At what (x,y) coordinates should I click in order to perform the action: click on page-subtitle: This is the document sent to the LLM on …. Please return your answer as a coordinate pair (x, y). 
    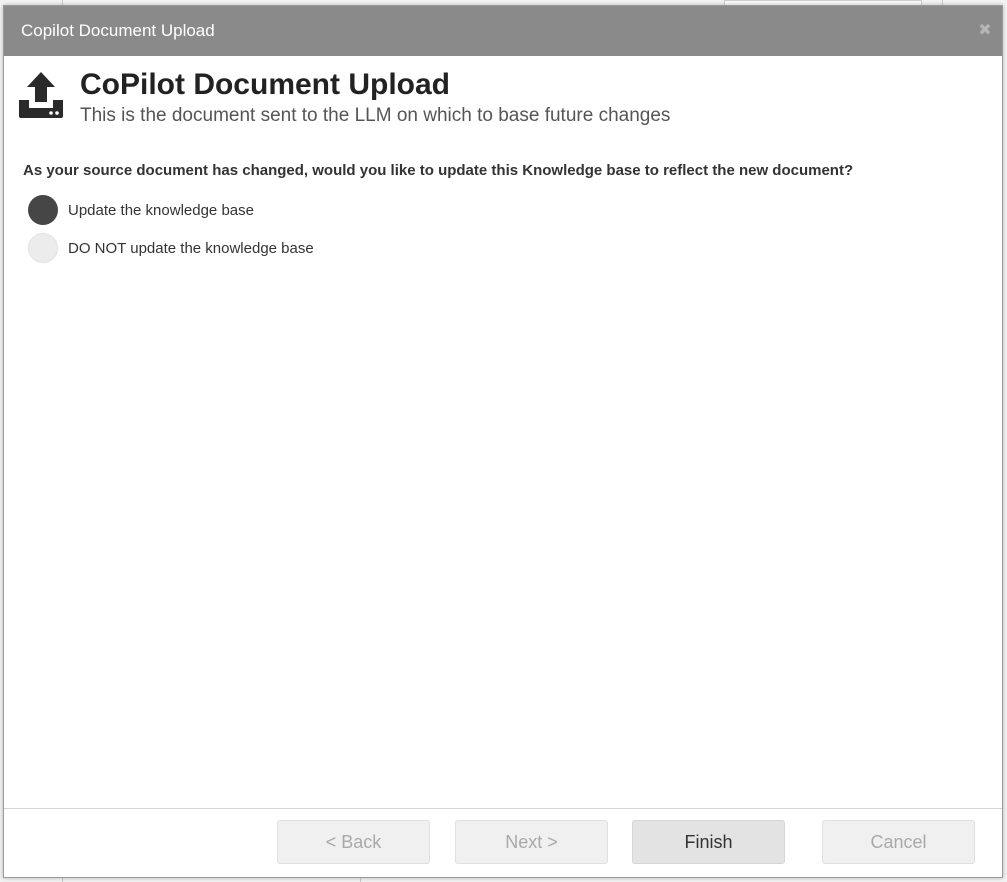
    Looking at the image, I should click on (375, 115).